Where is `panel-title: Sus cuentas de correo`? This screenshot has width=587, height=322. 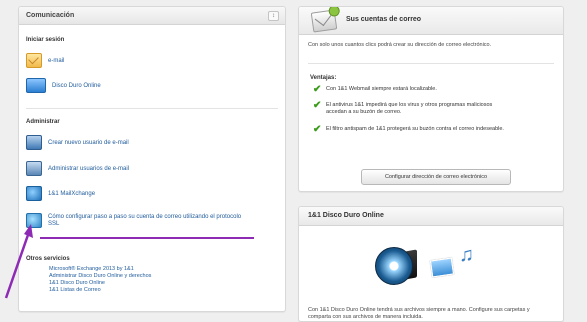
panel-title: Sus cuentas de correo is located at coordinates (384, 19).